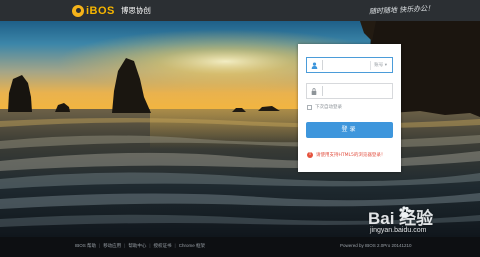  Describe the element at coordinates (351, 155) in the screenshot. I see `notice-text: 请使用支持HTML5的浏览器登录！` at that location.